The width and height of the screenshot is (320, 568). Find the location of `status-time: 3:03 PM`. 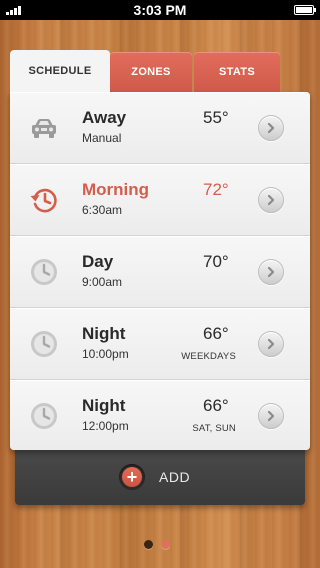

status-time: 3:03 PM is located at coordinates (160, 10).